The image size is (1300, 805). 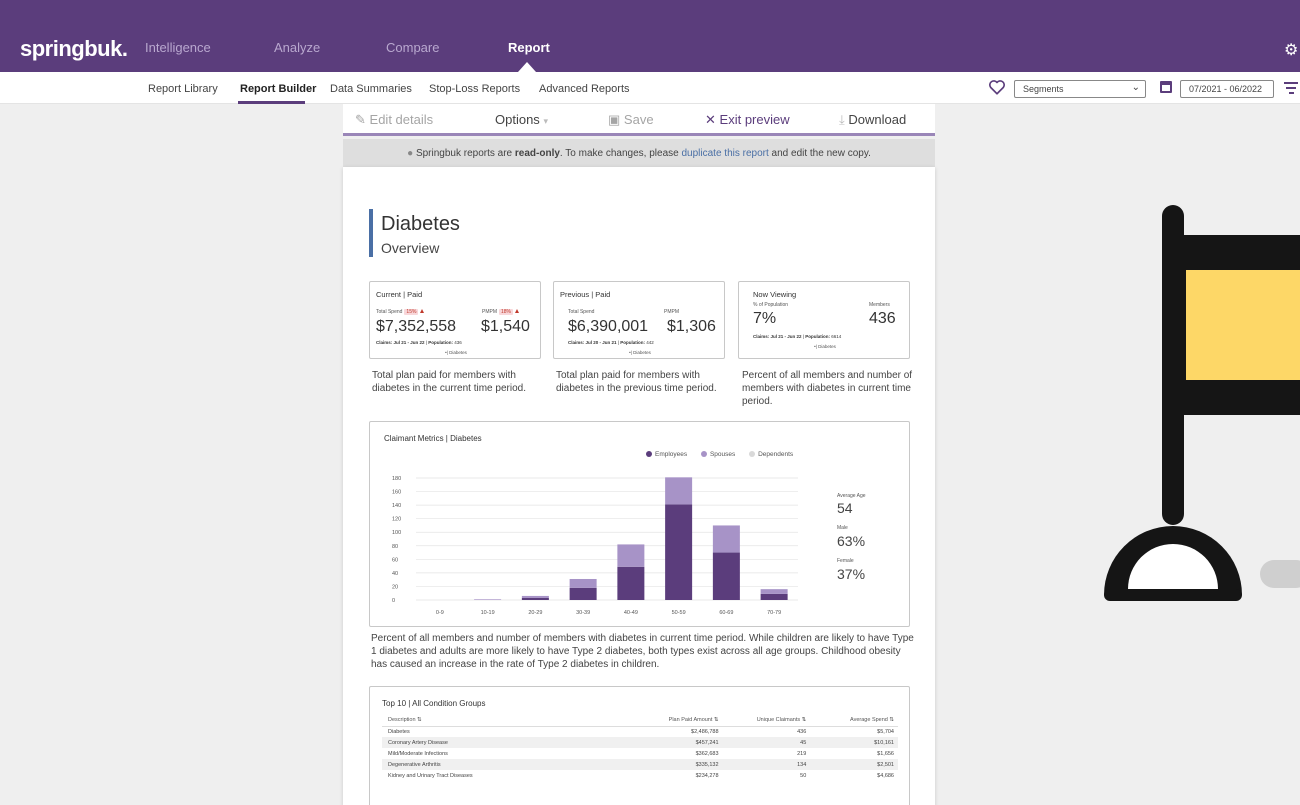 I want to click on y-tick-label: 180, so click(x=396, y=479).